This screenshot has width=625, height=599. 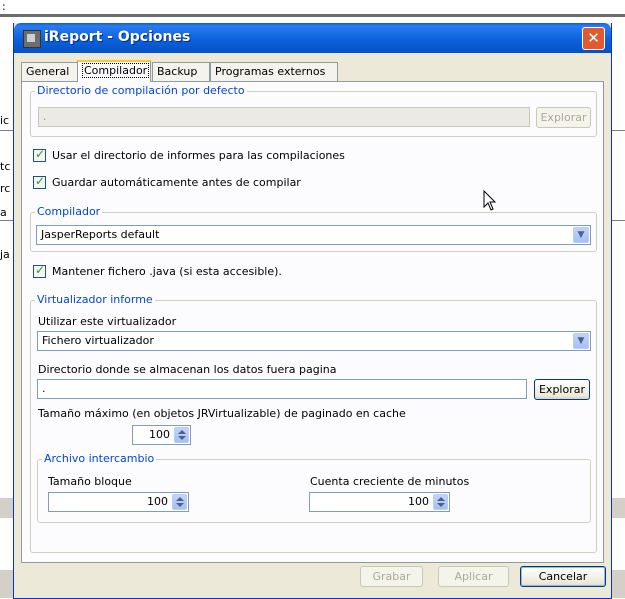 What do you see at coordinates (5, 120) in the screenshot?
I see `background-text-fragment: ic` at bounding box center [5, 120].